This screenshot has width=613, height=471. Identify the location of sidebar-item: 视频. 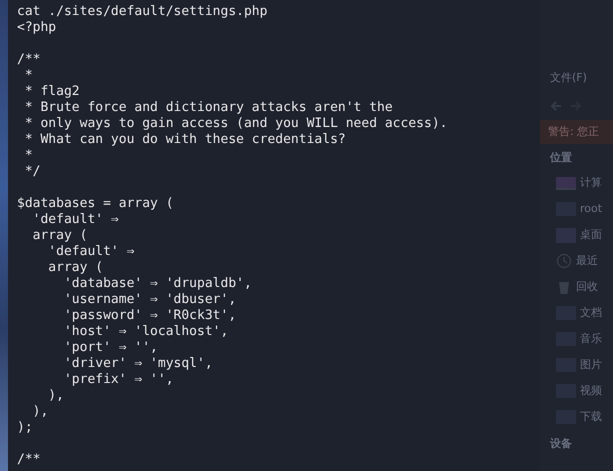
(581, 391).